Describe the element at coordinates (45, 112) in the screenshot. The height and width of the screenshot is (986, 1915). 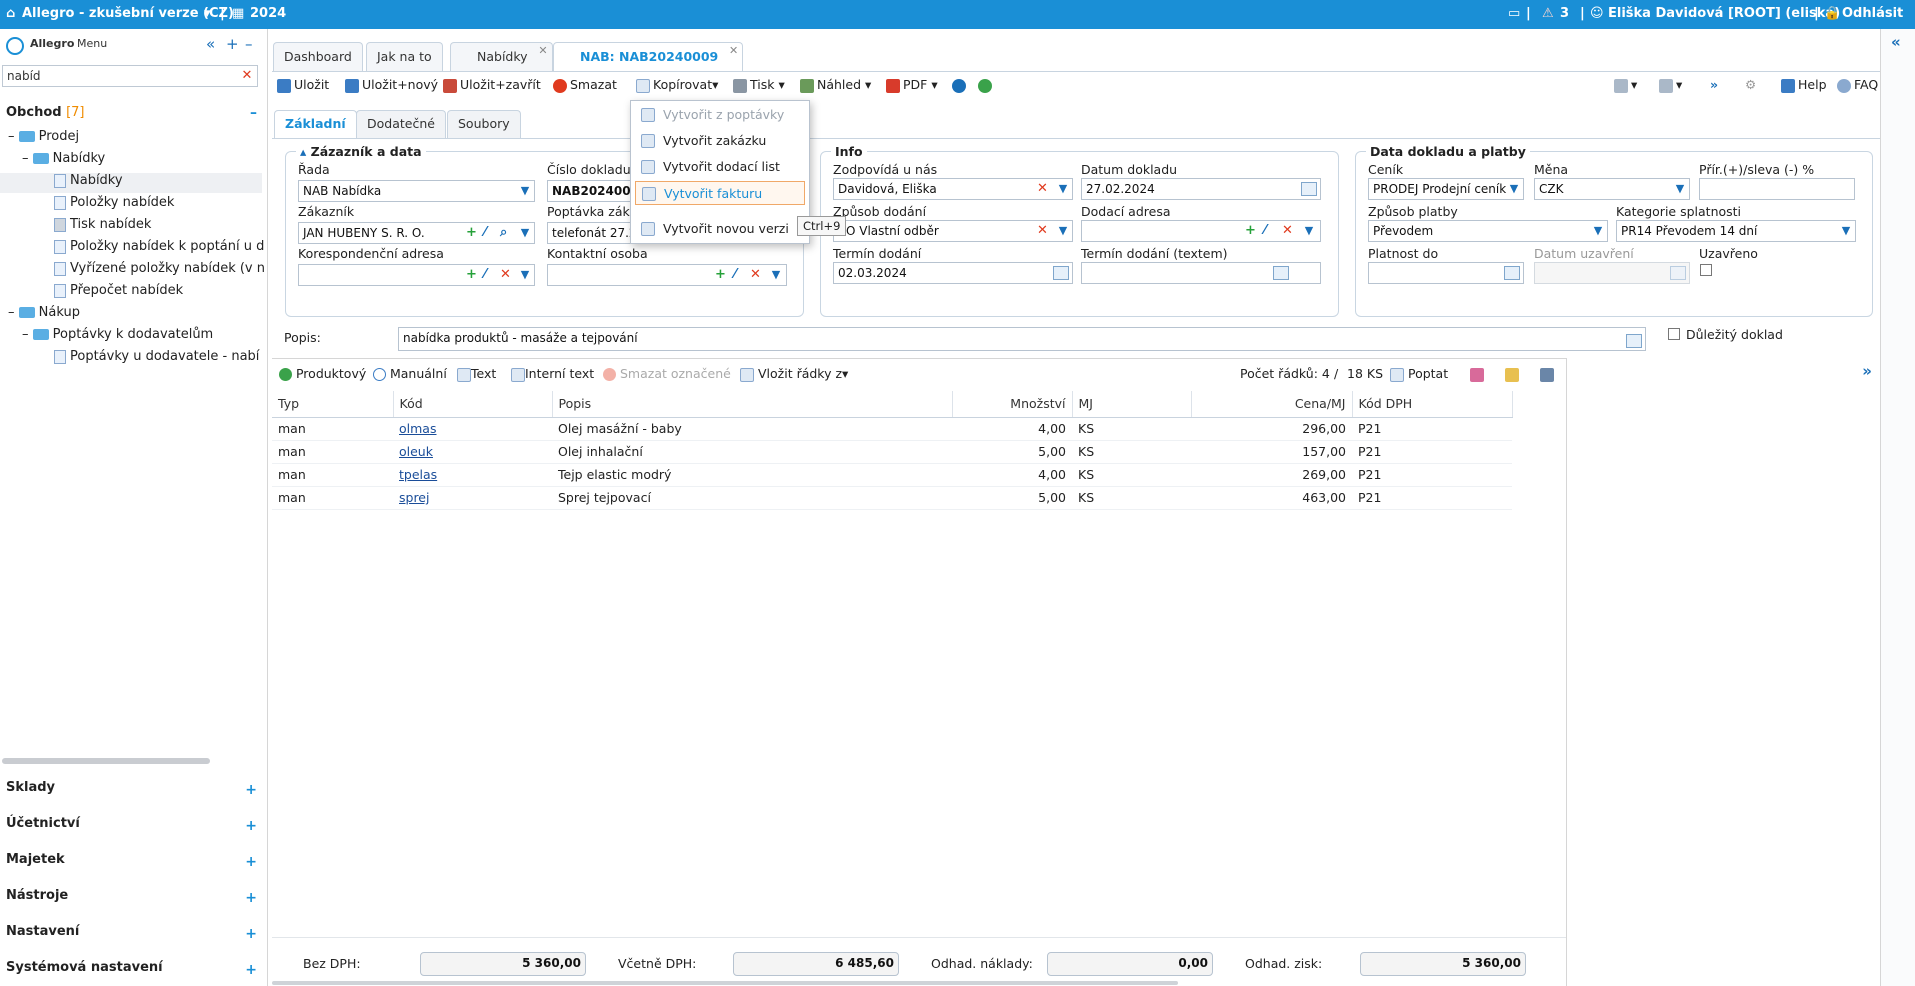
I see `section-obchod: Obchod [7]` at that location.